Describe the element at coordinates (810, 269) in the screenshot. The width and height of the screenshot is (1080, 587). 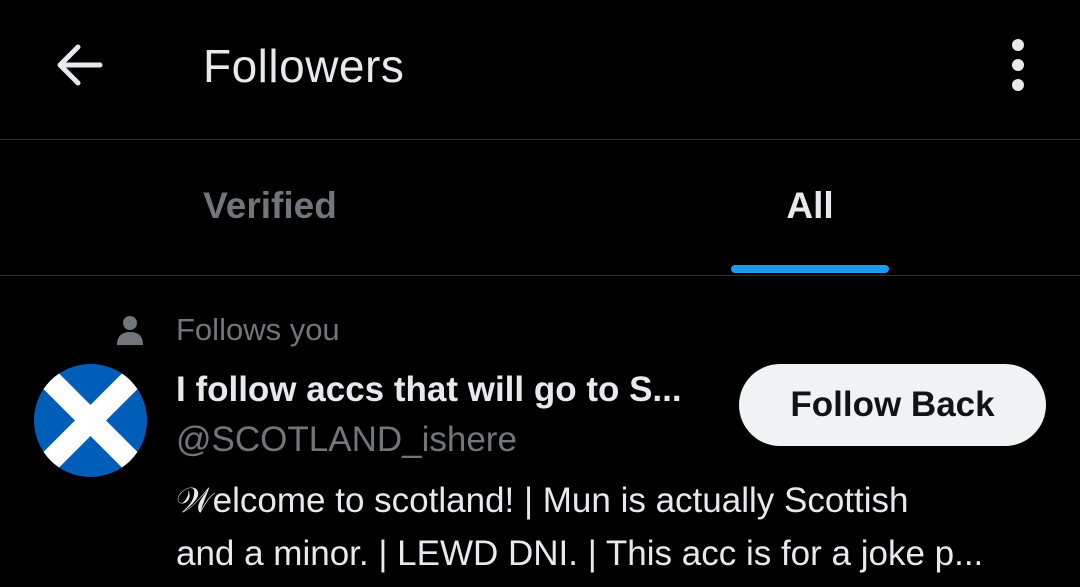
I see `active-tab-indicator` at that location.